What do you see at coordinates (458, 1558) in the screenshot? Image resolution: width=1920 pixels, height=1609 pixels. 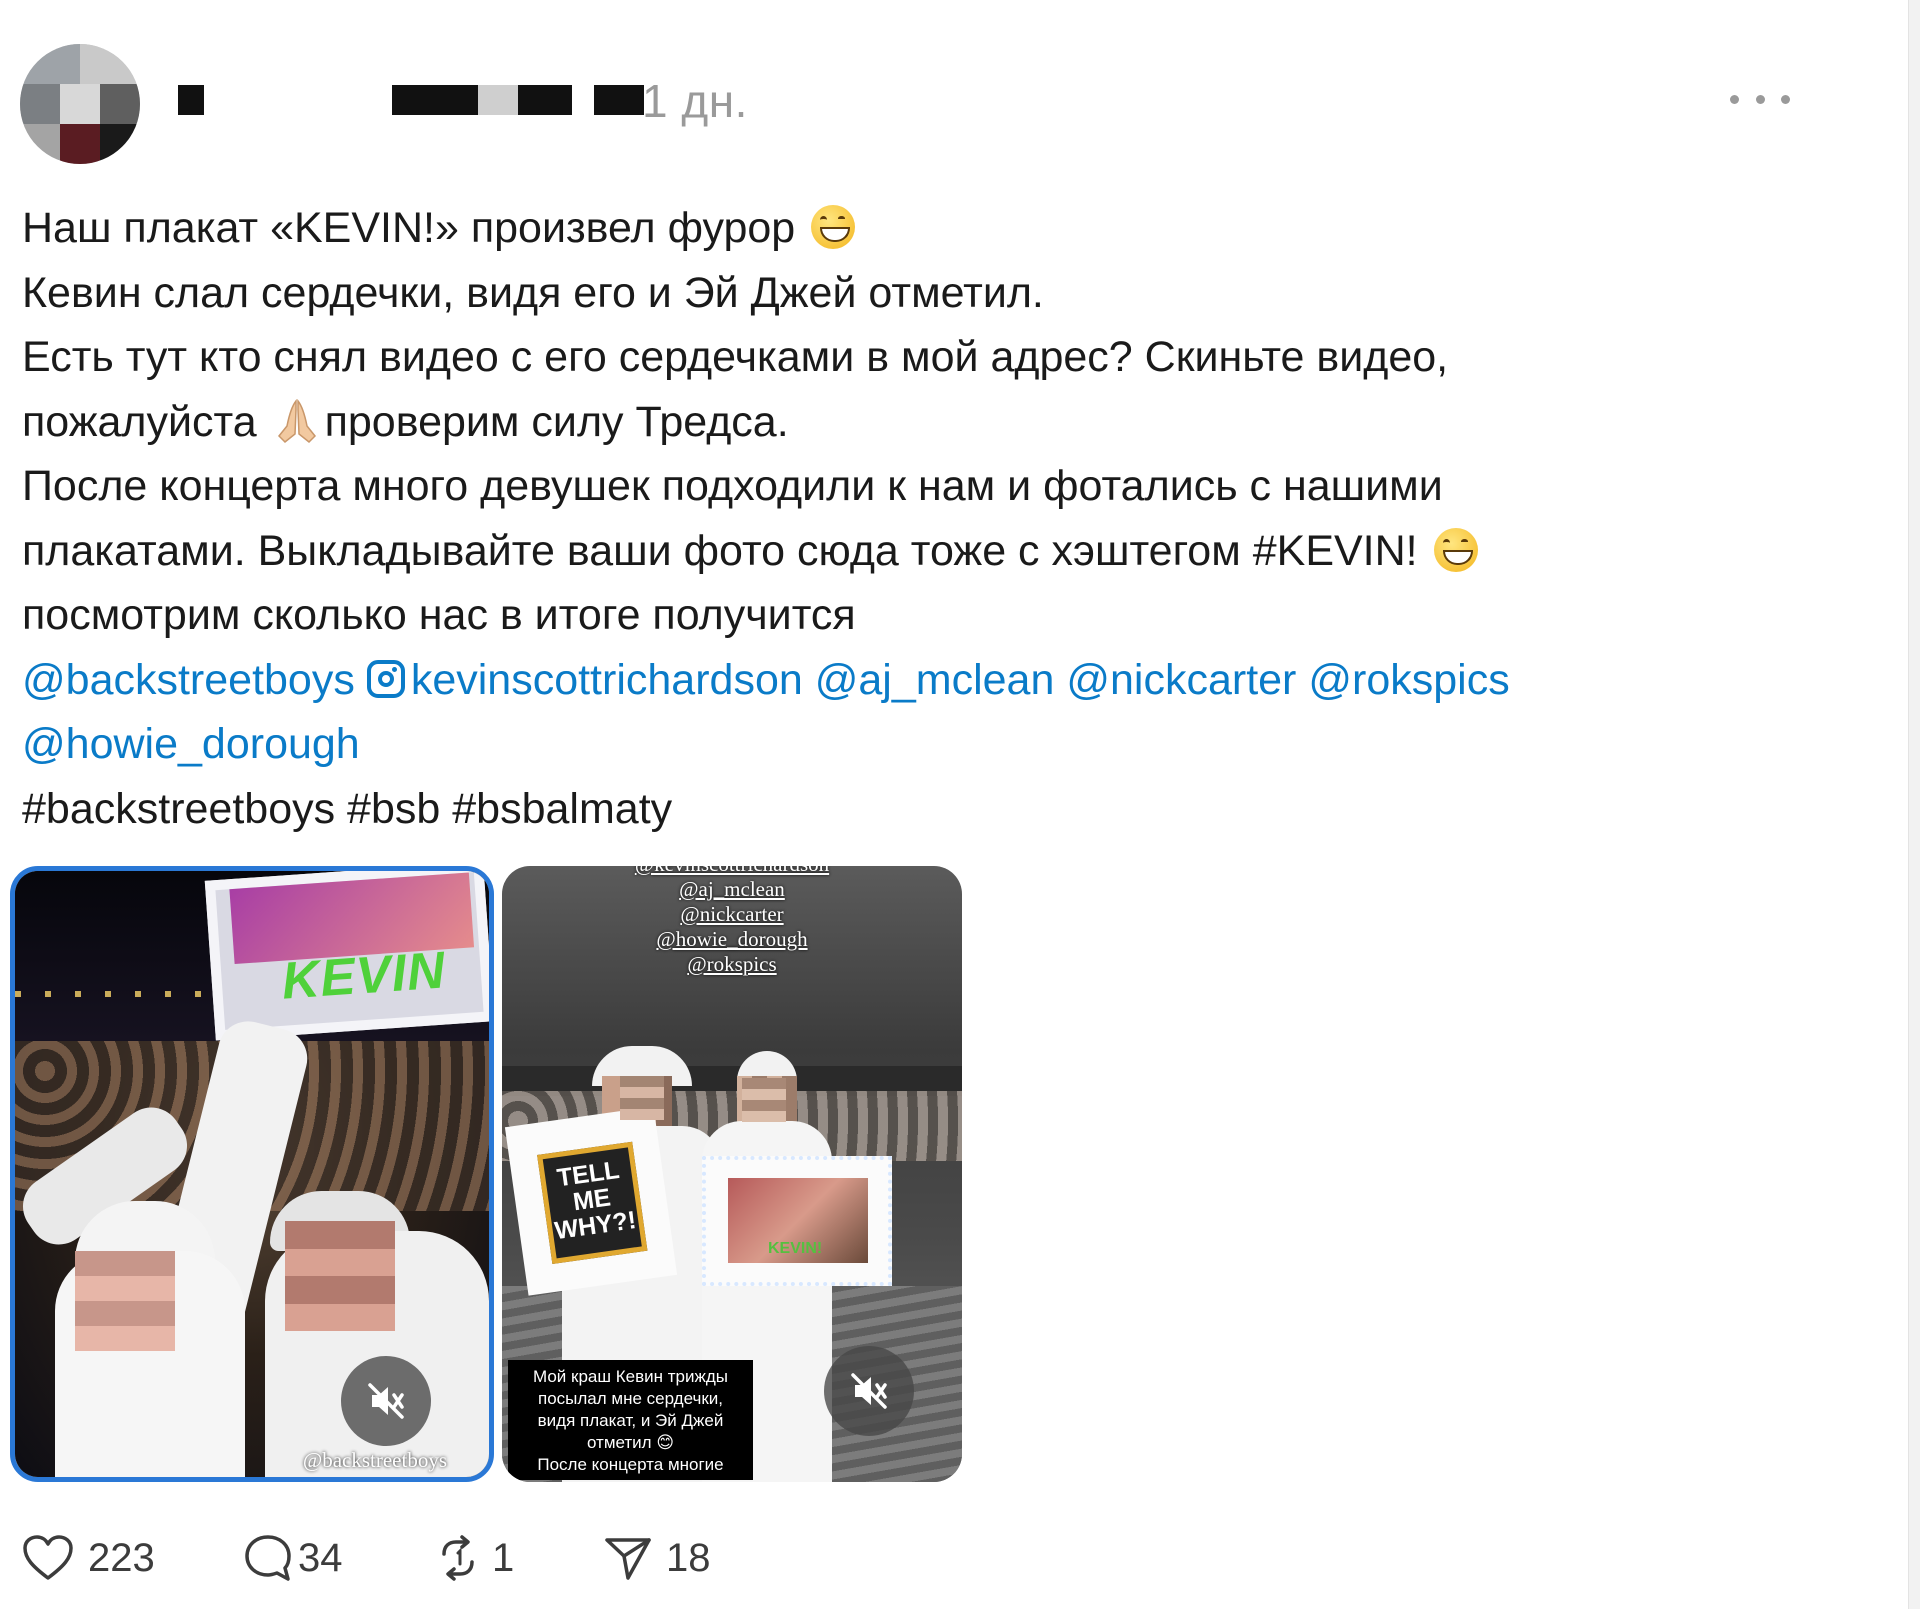 I see `repost-icon` at bounding box center [458, 1558].